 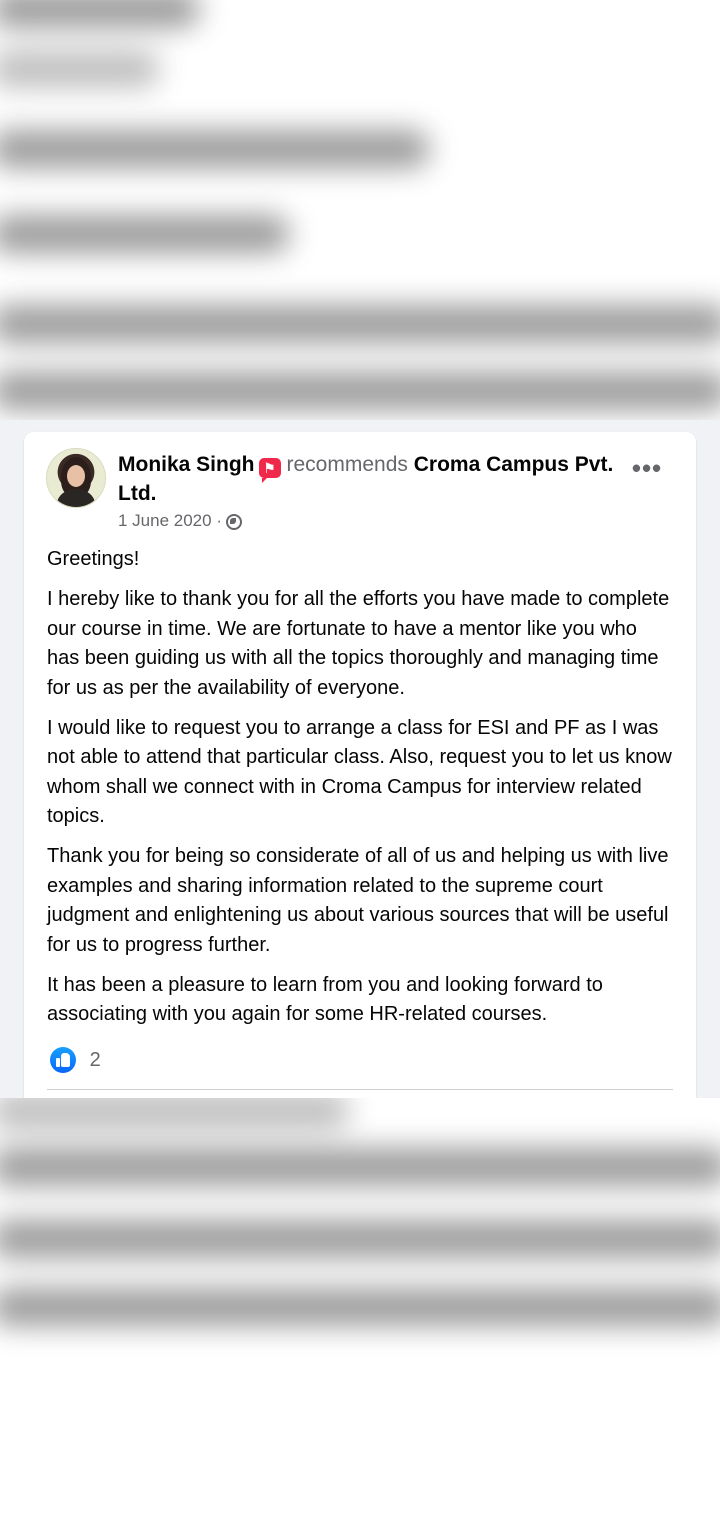 What do you see at coordinates (647, 469) in the screenshot?
I see `more-options-icon: •••` at bounding box center [647, 469].